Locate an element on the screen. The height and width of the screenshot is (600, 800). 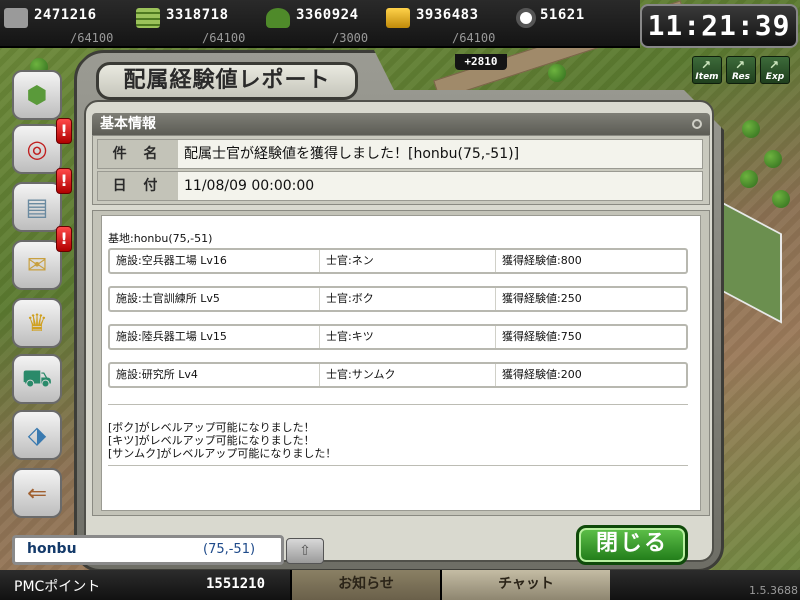
sidebar-exit-button: ⇐ is located at coordinates (37, 493).